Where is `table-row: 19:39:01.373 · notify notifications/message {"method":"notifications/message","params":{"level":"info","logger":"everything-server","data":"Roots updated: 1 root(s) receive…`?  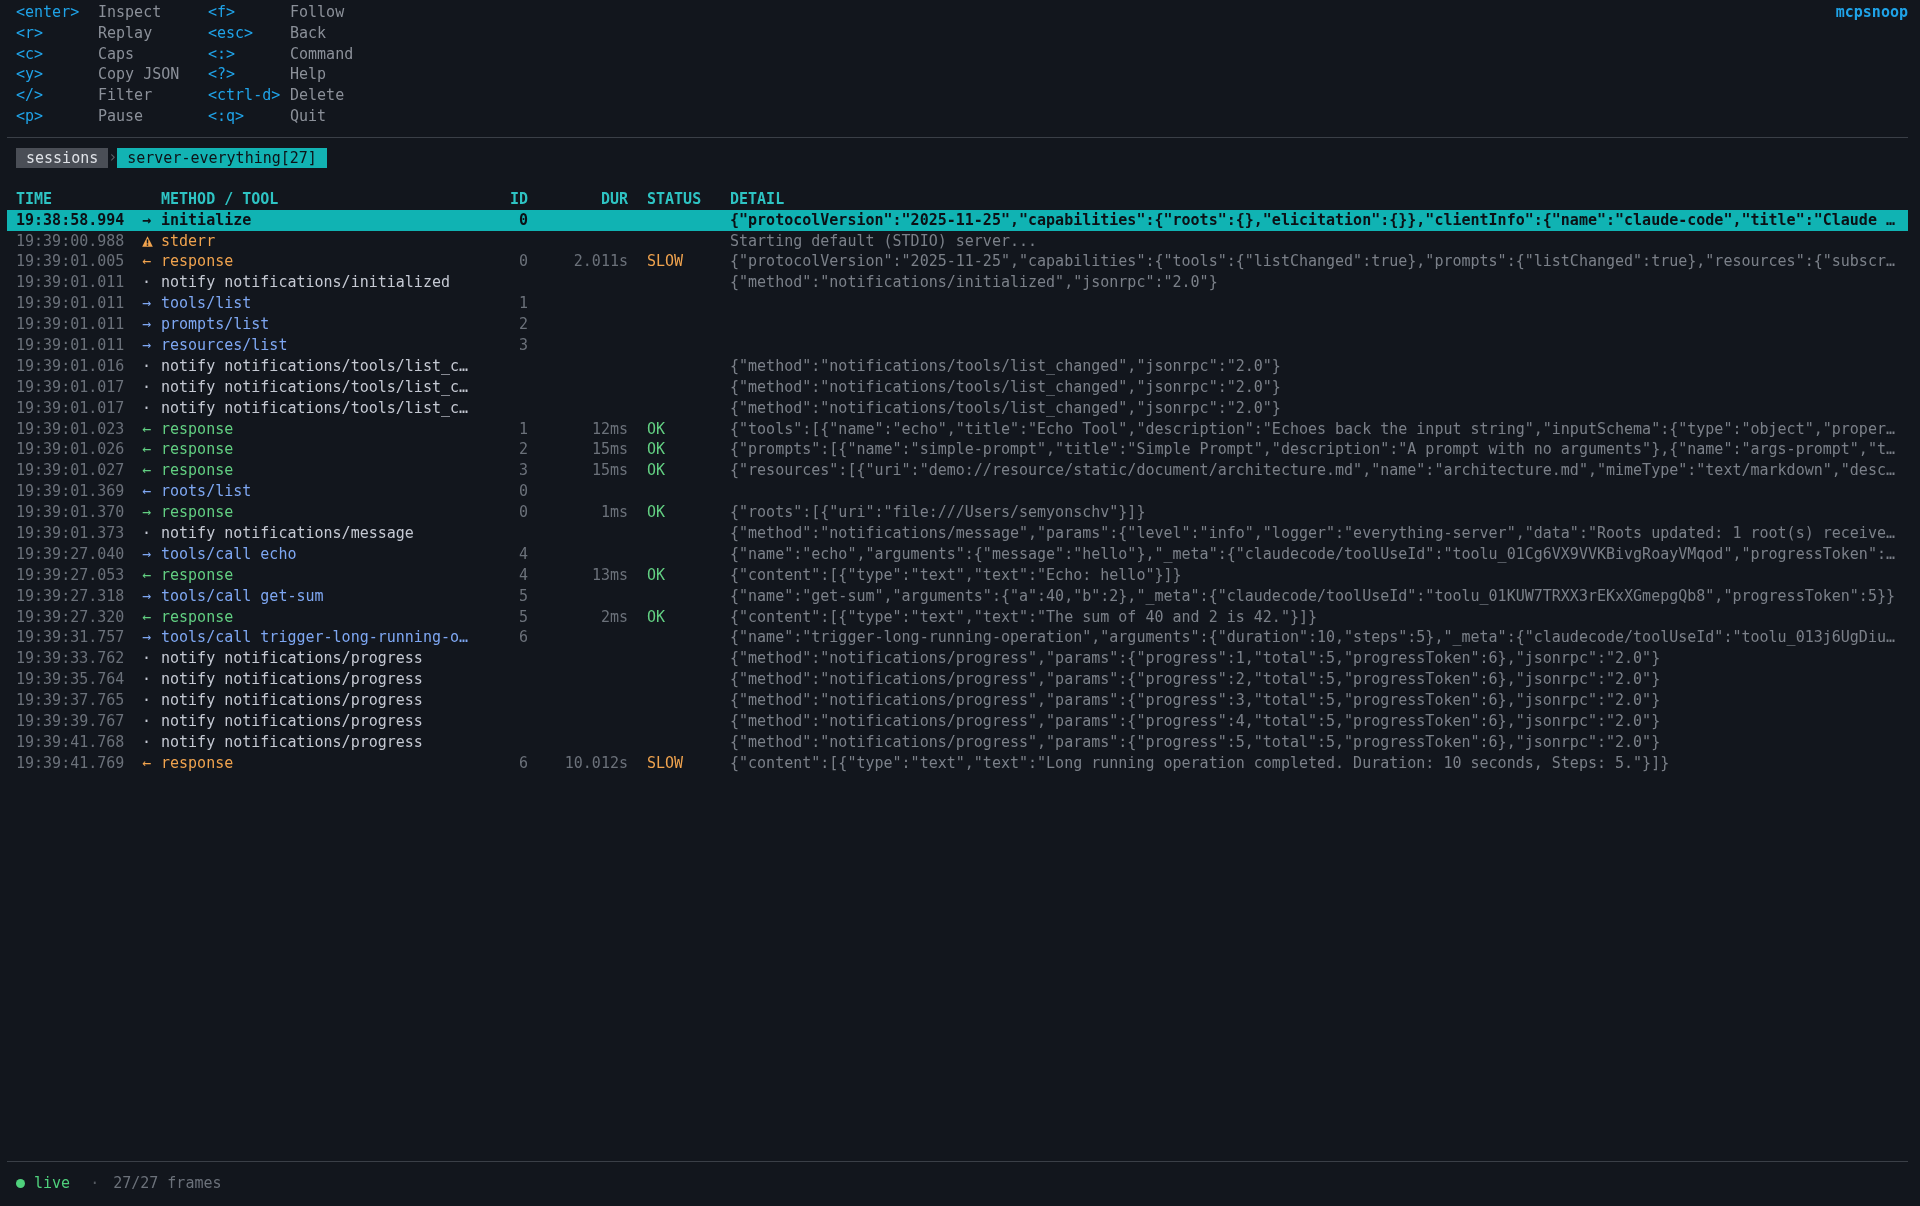 table-row: 19:39:01.373 · notify notifications/message {"method":"notifications/message","params":{"level":"info","logger":"everything-server","data":"Roots updated: 1 root(s) receive… is located at coordinates (957, 533).